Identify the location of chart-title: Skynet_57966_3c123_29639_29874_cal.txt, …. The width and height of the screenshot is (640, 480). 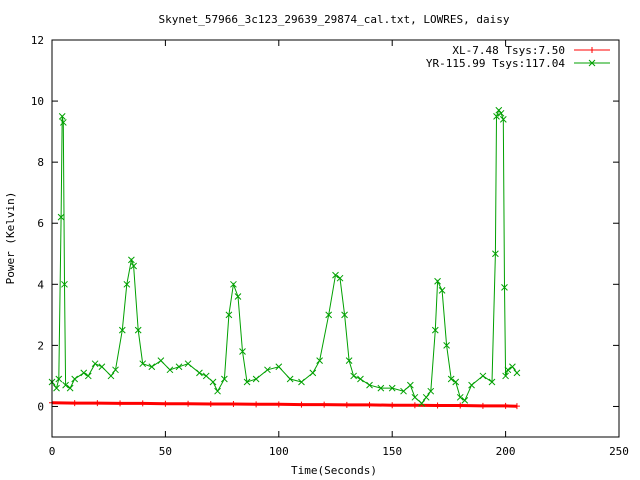
(334, 19).